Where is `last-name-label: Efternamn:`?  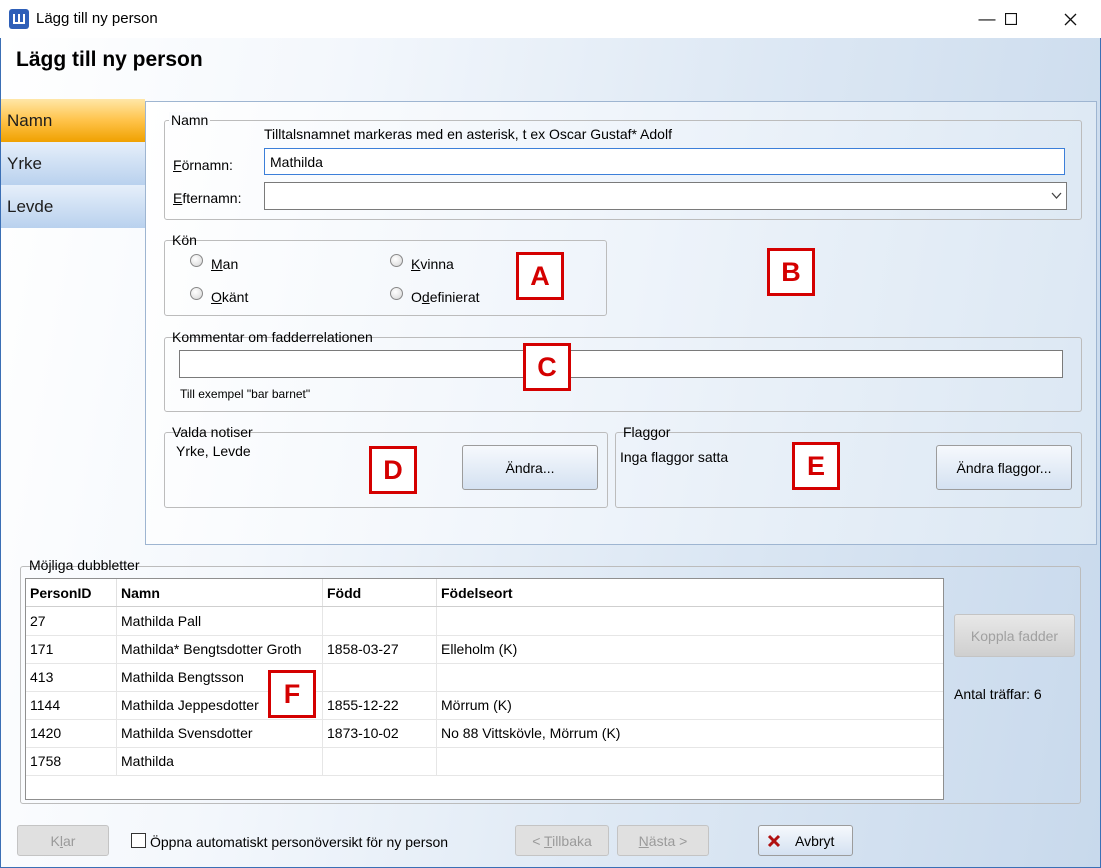
last-name-label: Efternamn: is located at coordinates (207, 198).